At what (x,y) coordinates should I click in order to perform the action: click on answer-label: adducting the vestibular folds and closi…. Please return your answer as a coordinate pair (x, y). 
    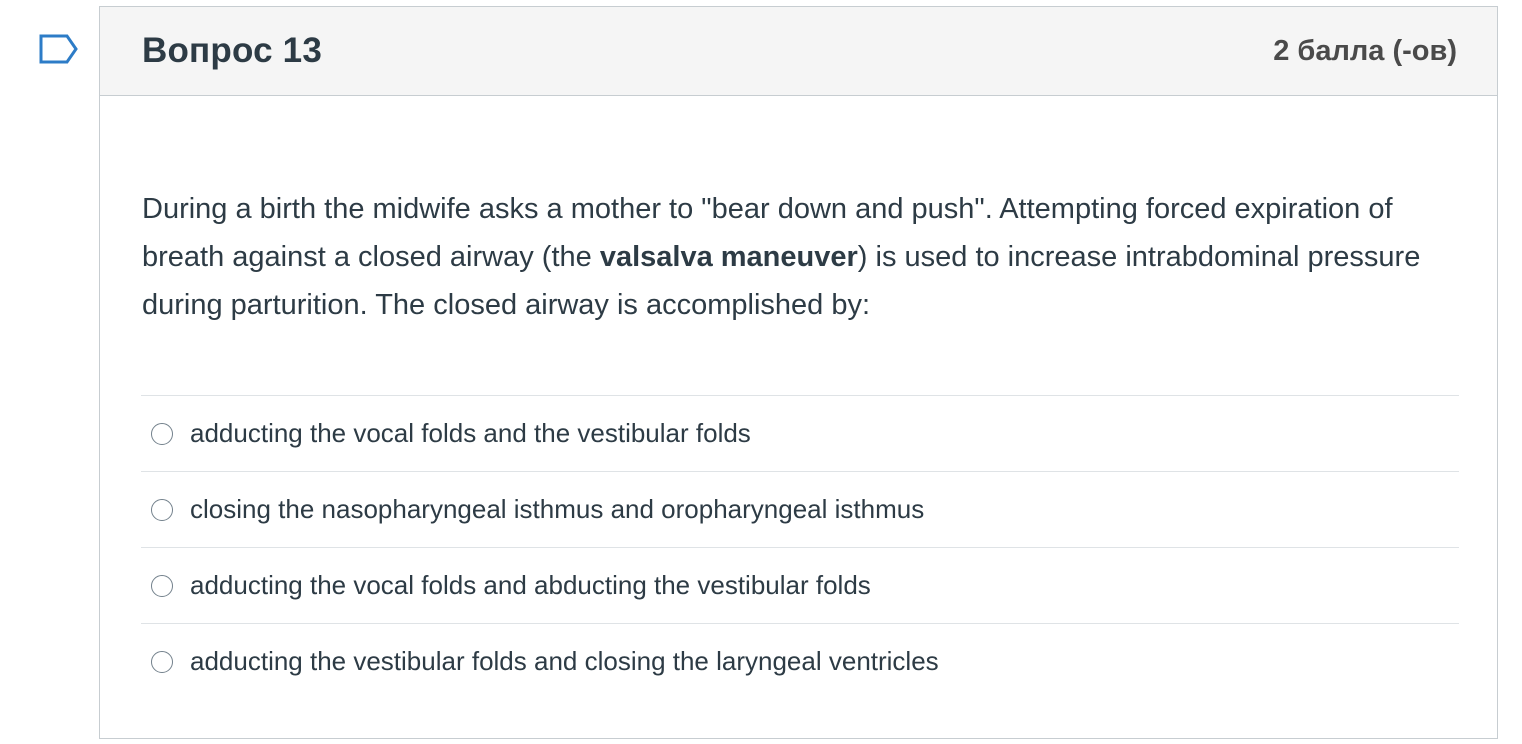
    Looking at the image, I should click on (564, 661).